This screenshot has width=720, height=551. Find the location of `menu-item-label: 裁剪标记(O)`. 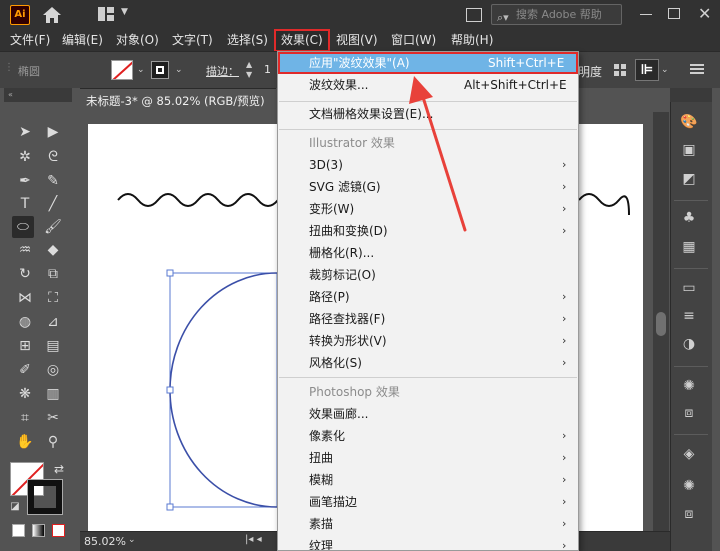

menu-item-label: 裁剪标记(O) is located at coordinates (342, 275).